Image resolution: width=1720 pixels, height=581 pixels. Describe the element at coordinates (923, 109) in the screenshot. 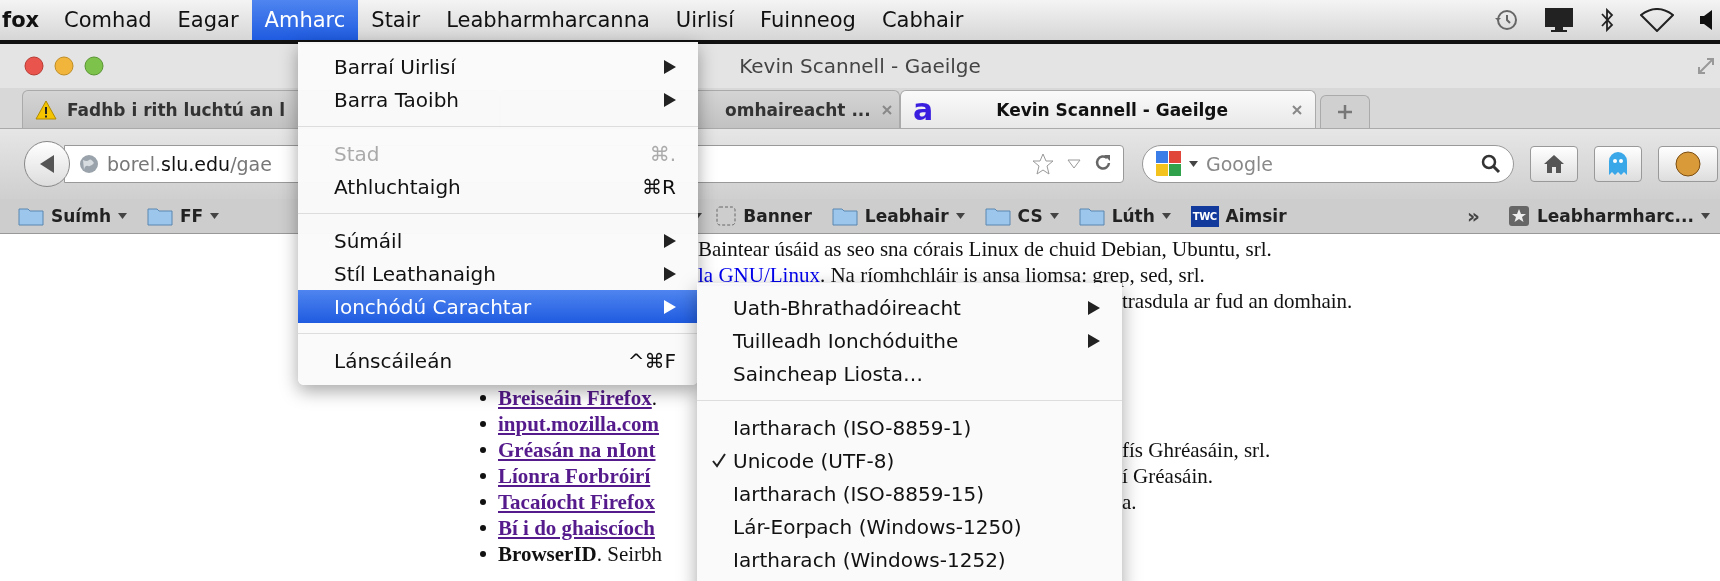

I see `site-favicon: a` at that location.